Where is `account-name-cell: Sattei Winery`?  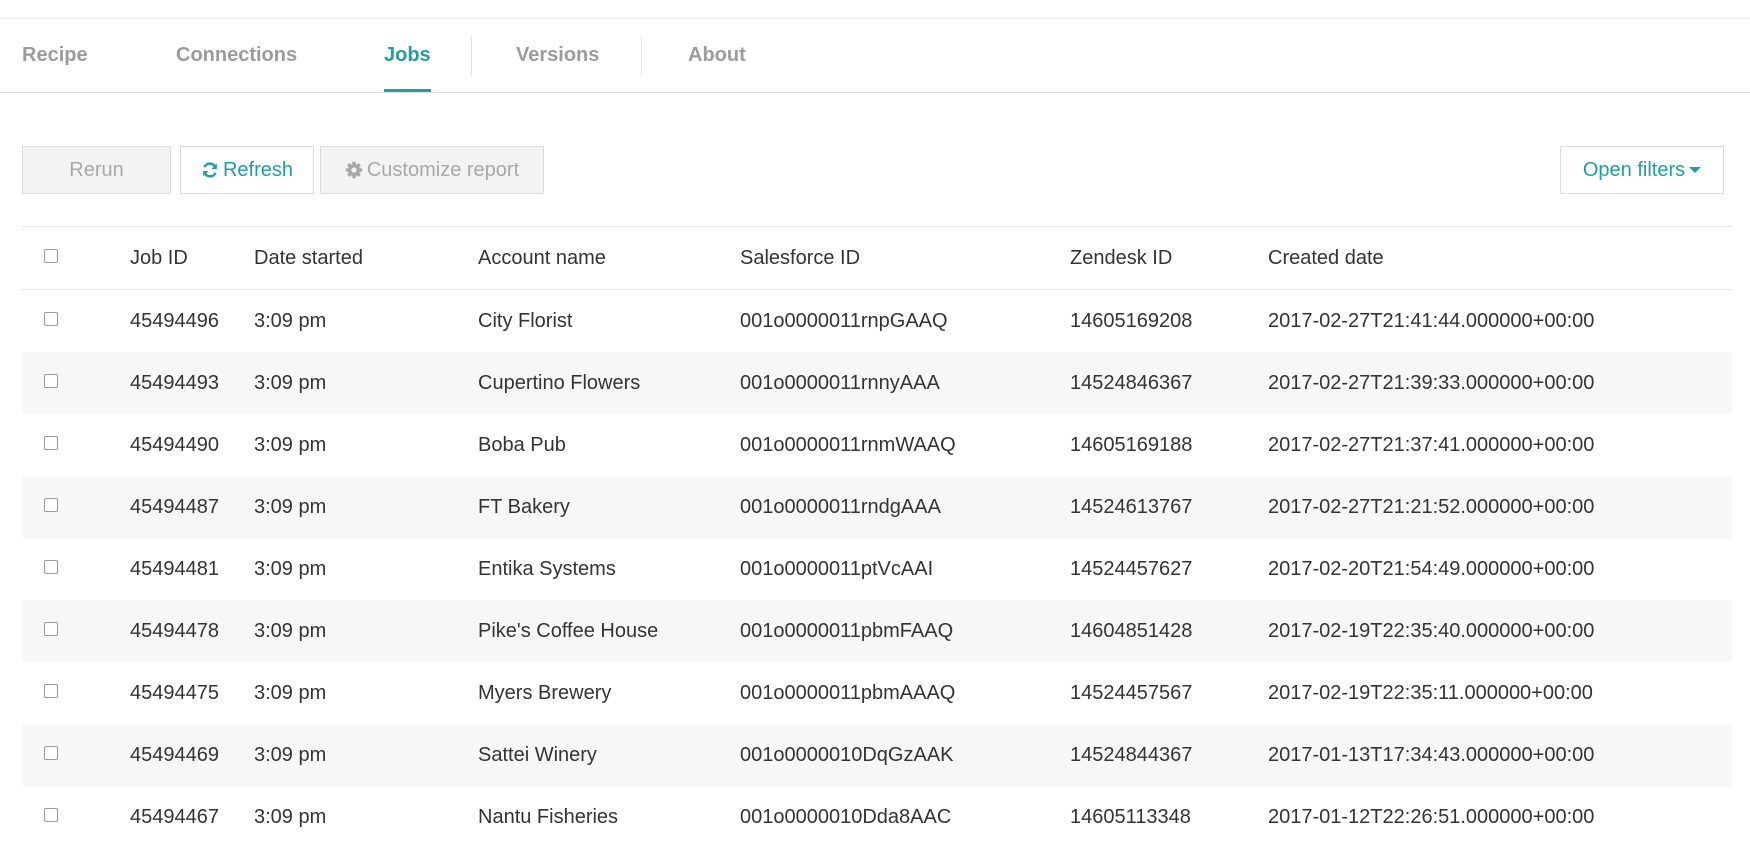 account-name-cell: Sattei Winery is located at coordinates (537, 755).